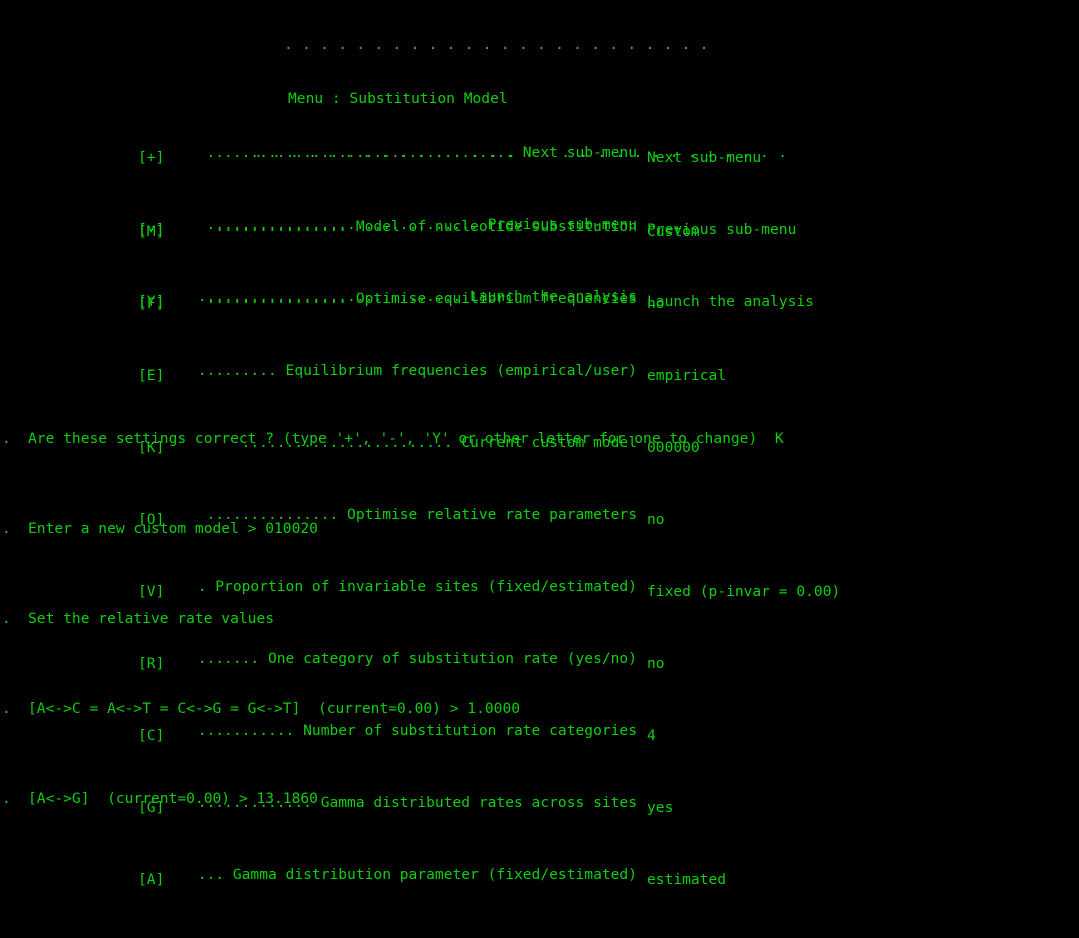 Image resolution: width=1079 pixels, height=938 pixels. Describe the element at coordinates (539, 538) in the screenshot. I see `prompt-line-enter-custom-model: . Enter a new custom model > 010020` at that location.